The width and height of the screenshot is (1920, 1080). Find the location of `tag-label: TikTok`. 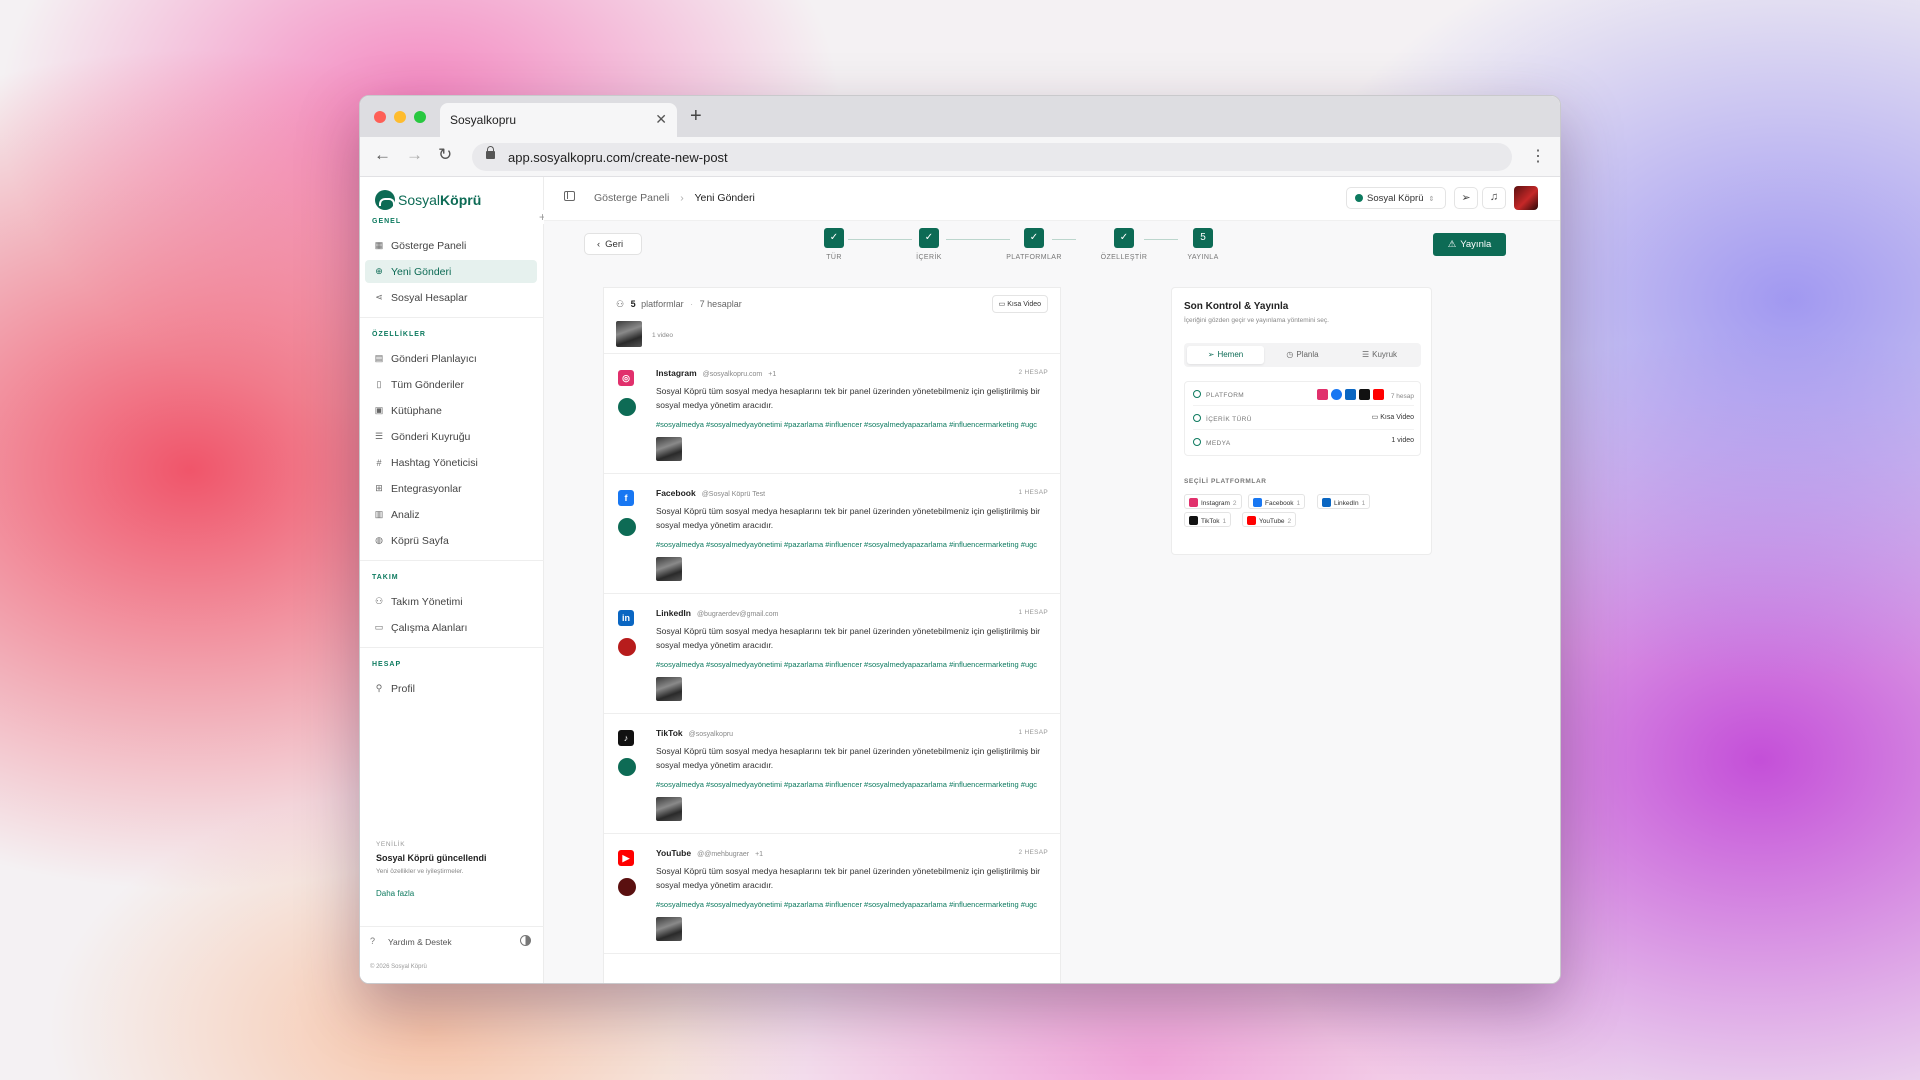

tag-label: TikTok is located at coordinates (1210, 521).